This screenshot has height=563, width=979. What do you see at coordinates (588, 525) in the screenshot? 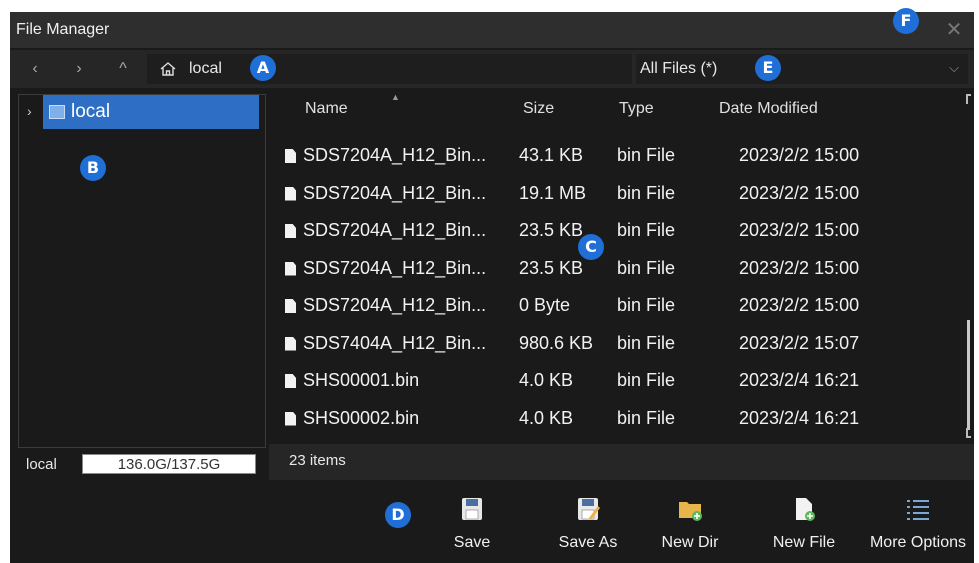
I see `save-as-button: Save As` at bounding box center [588, 525].